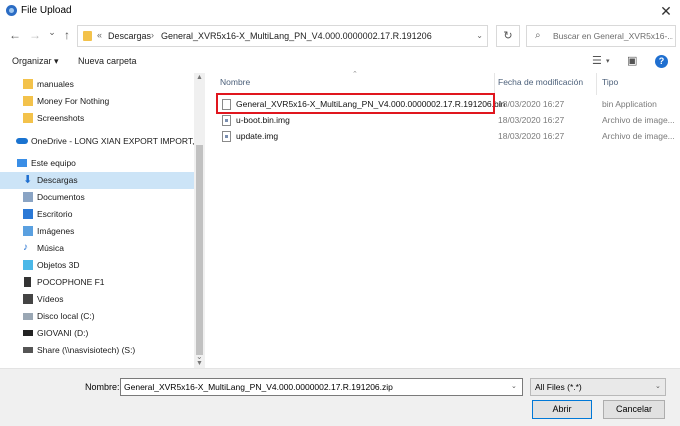  I want to click on column-header-name: Nombre, so click(235, 82).